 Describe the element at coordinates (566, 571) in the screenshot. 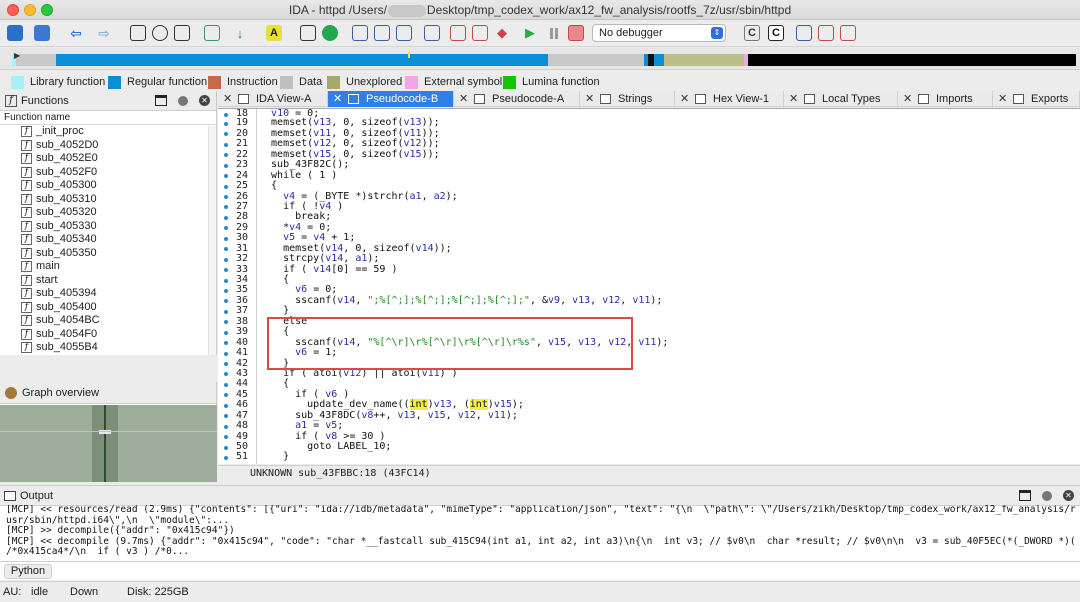

I see `python-command-input` at that location.